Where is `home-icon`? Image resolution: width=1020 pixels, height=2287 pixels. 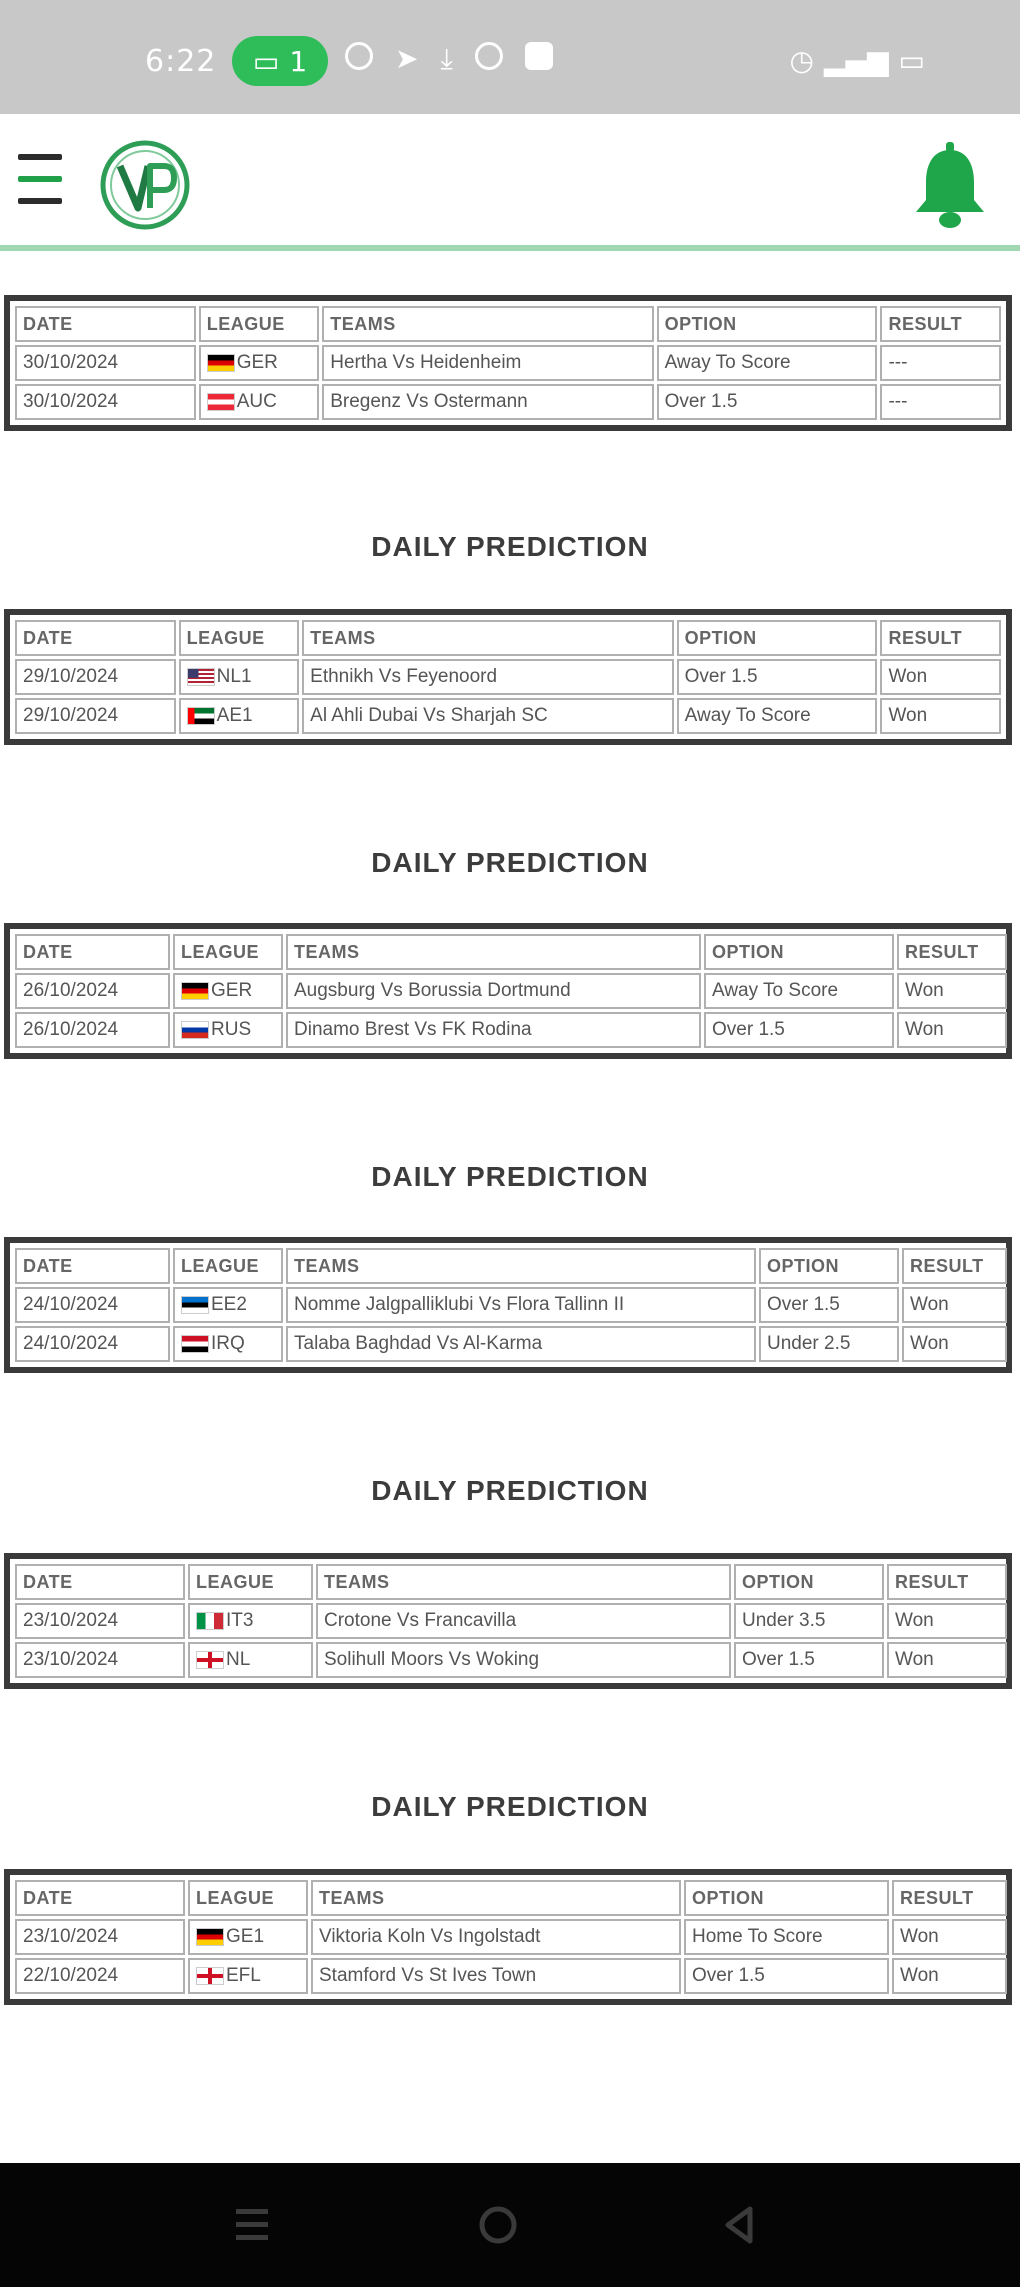 home-icon is located at coordinates (498, 2225).